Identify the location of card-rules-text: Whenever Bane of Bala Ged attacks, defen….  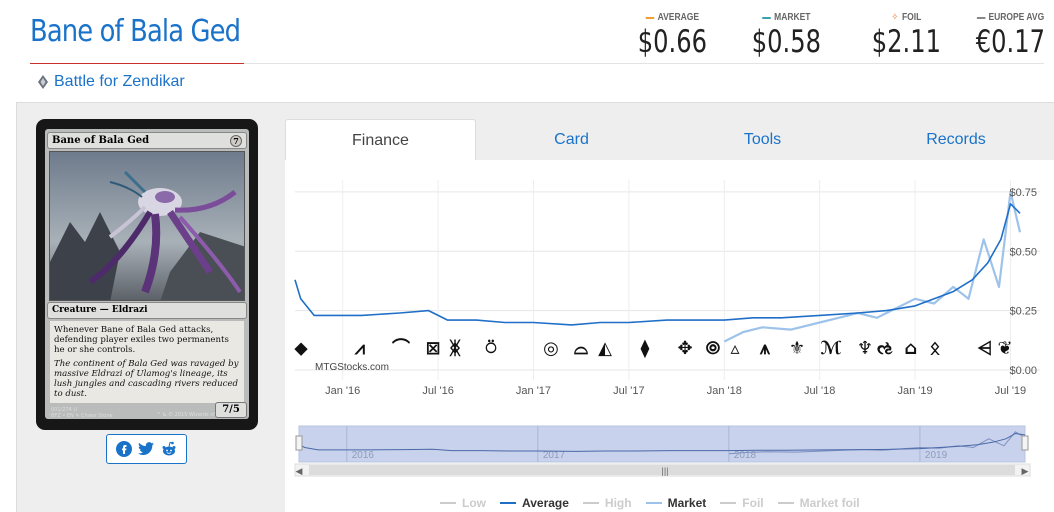
(141, 340).